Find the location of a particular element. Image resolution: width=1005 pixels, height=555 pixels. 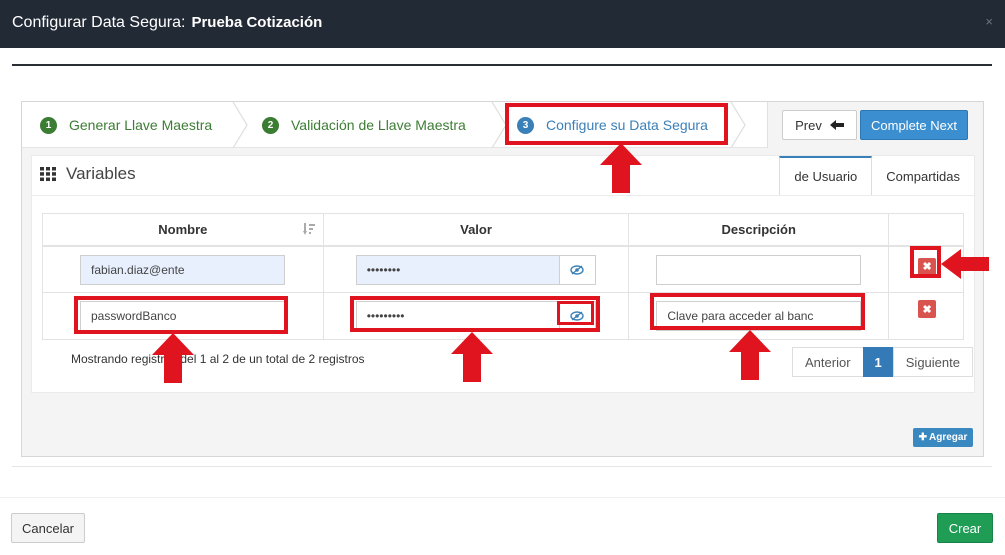

annotation-arrow-left-icon is located at coordinates (965, 264).